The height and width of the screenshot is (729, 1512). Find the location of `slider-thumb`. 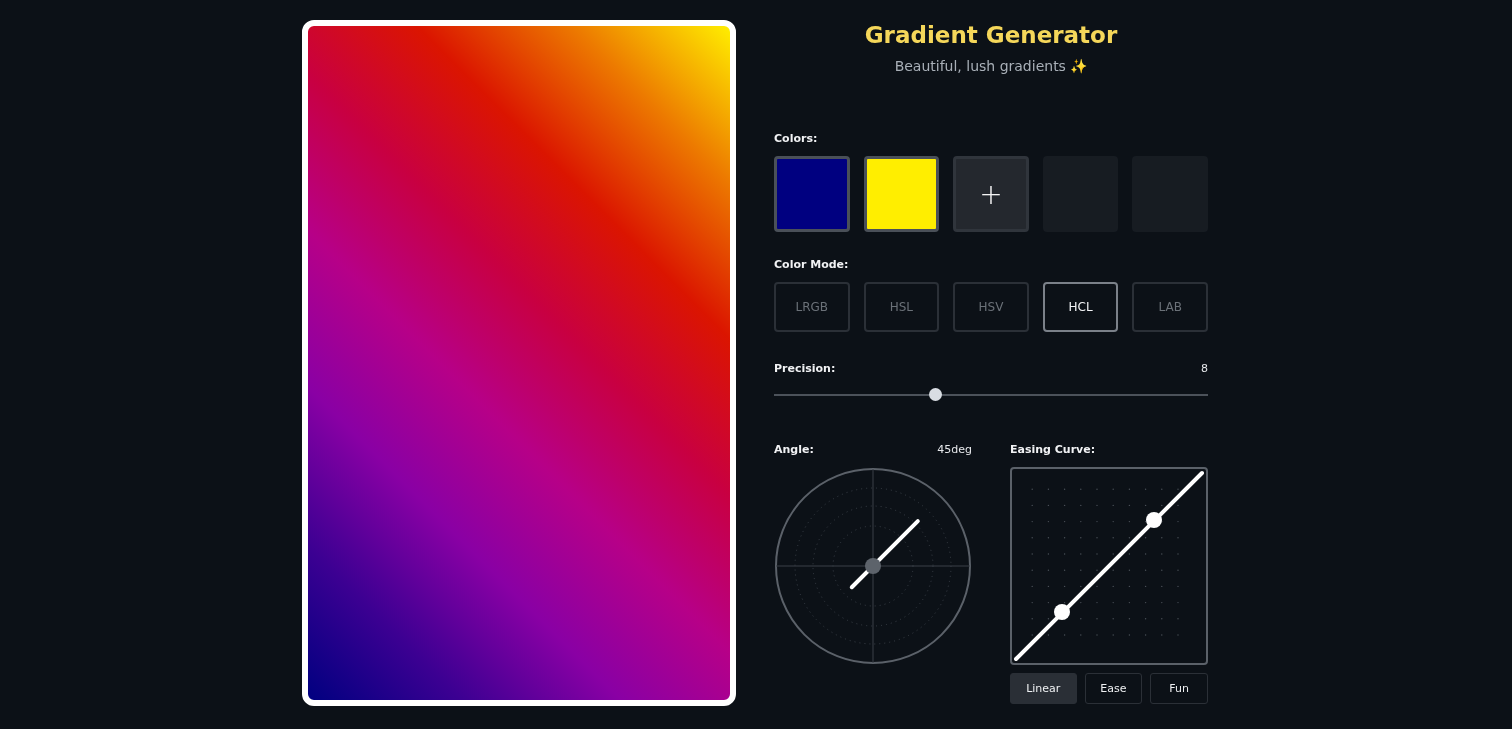

slider-thumb is located at coordinates (935, 394).